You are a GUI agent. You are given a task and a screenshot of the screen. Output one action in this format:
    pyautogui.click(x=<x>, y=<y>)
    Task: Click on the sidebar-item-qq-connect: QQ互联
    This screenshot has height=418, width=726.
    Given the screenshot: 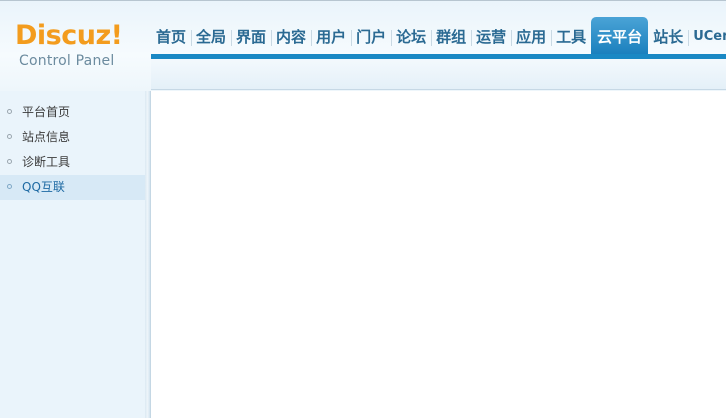 What is the action you would take?
    pyautogui.click(x=72, y=187)
    